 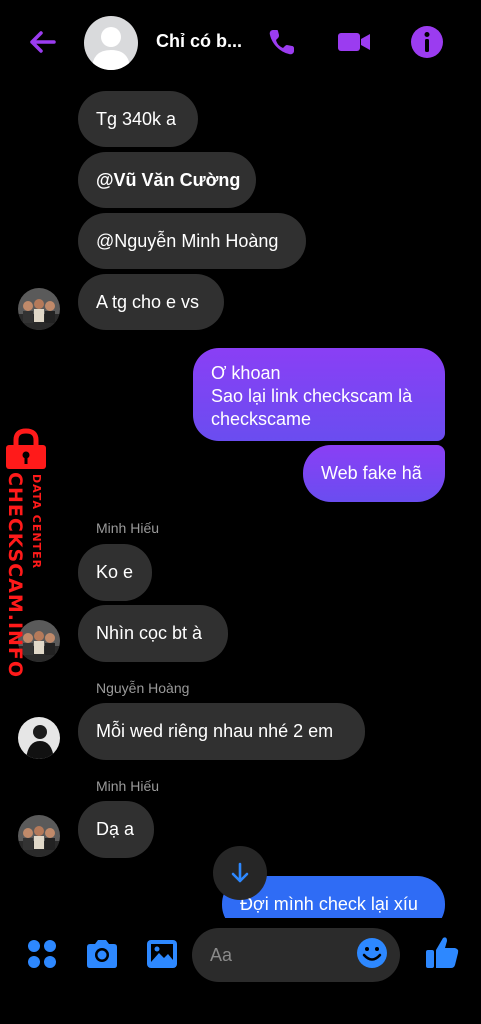 What do you see at coordinates (102, 954) in the screenshot?
I see `camera-icon` at bounding box center [102, 954].